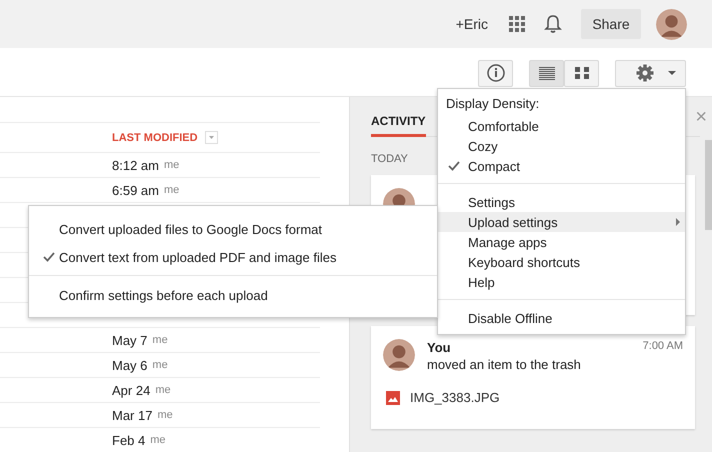 This screenshot has width=712, height=452. I want to click on grid-view-button, so click(581, 73).